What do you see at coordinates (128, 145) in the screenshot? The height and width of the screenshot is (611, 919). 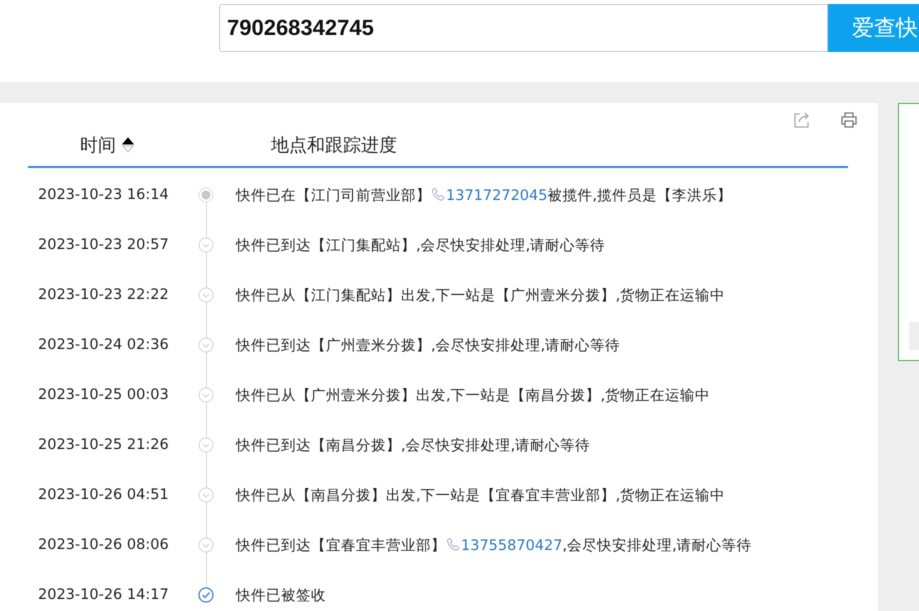 I see `sort-icon` at bounding box center [128, 145].